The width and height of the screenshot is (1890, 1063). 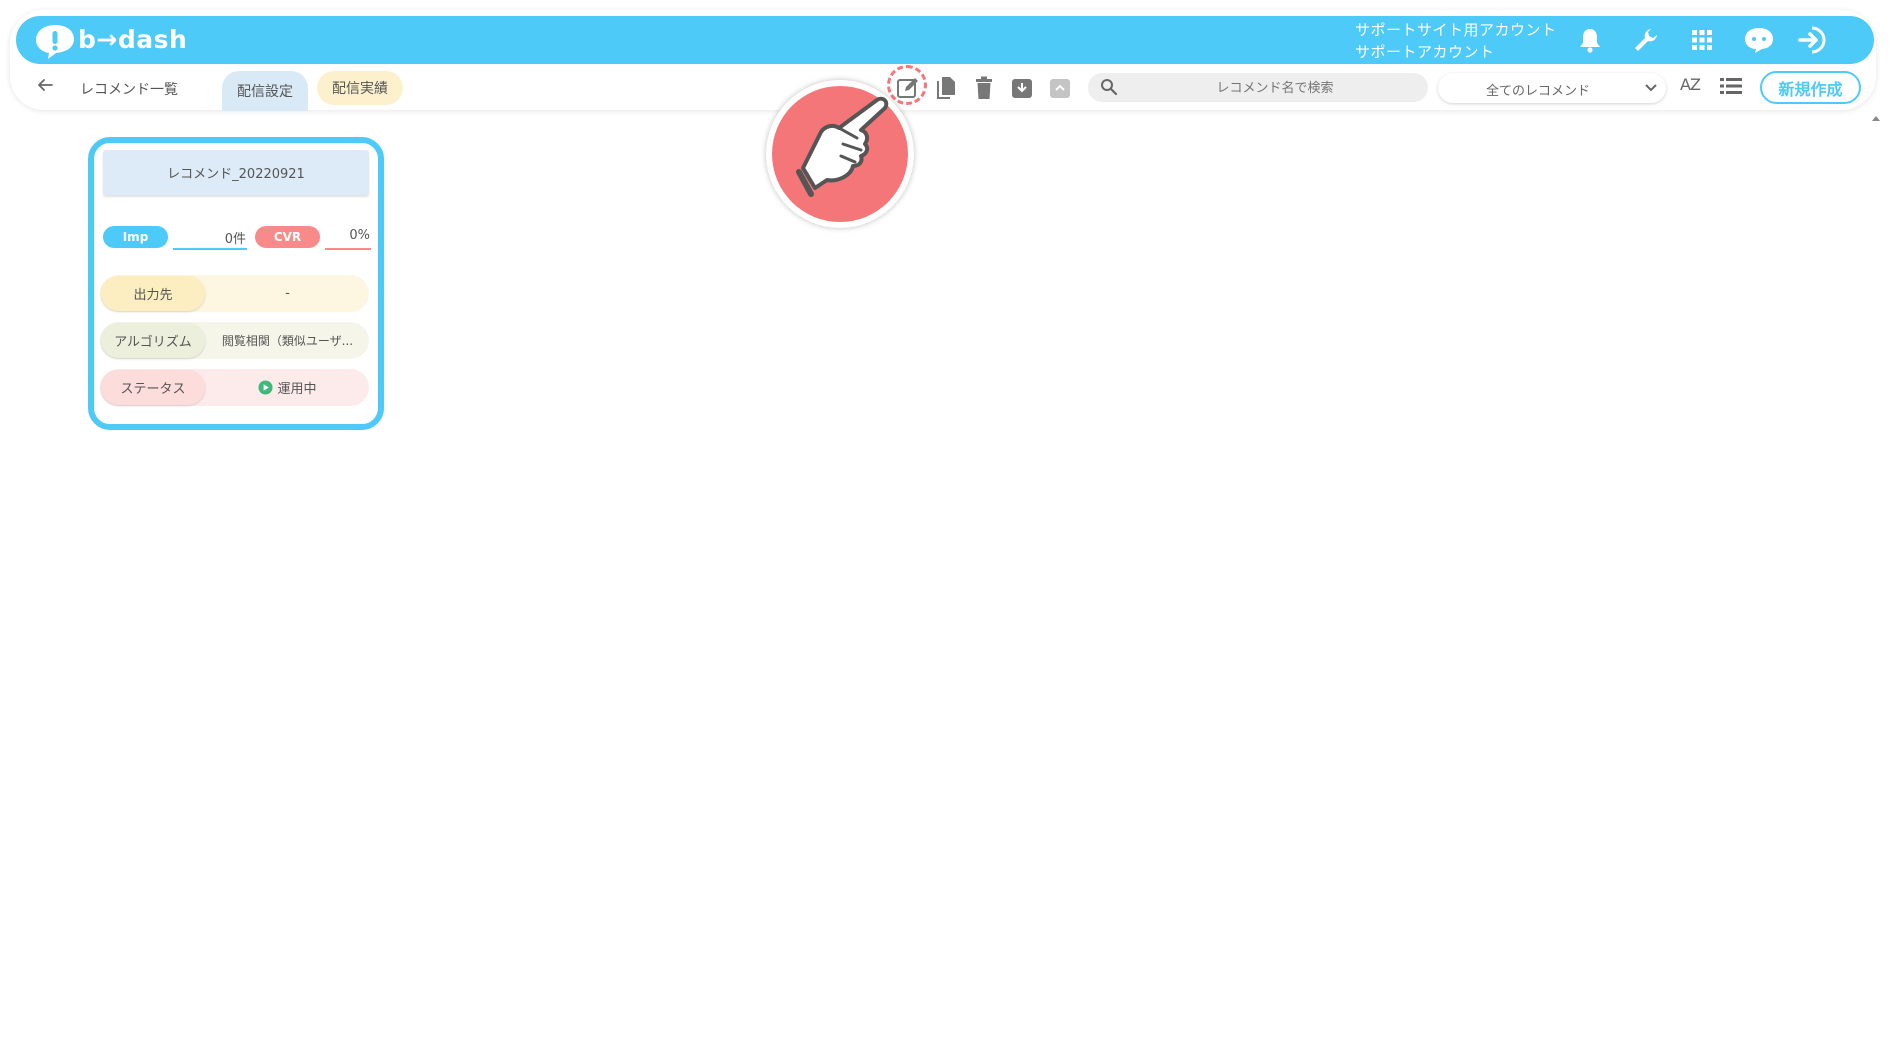 What do you see at coordinates (235, 239) in the screenshot?
I see `imp-value: 0件` at bounding box center [235, 239].